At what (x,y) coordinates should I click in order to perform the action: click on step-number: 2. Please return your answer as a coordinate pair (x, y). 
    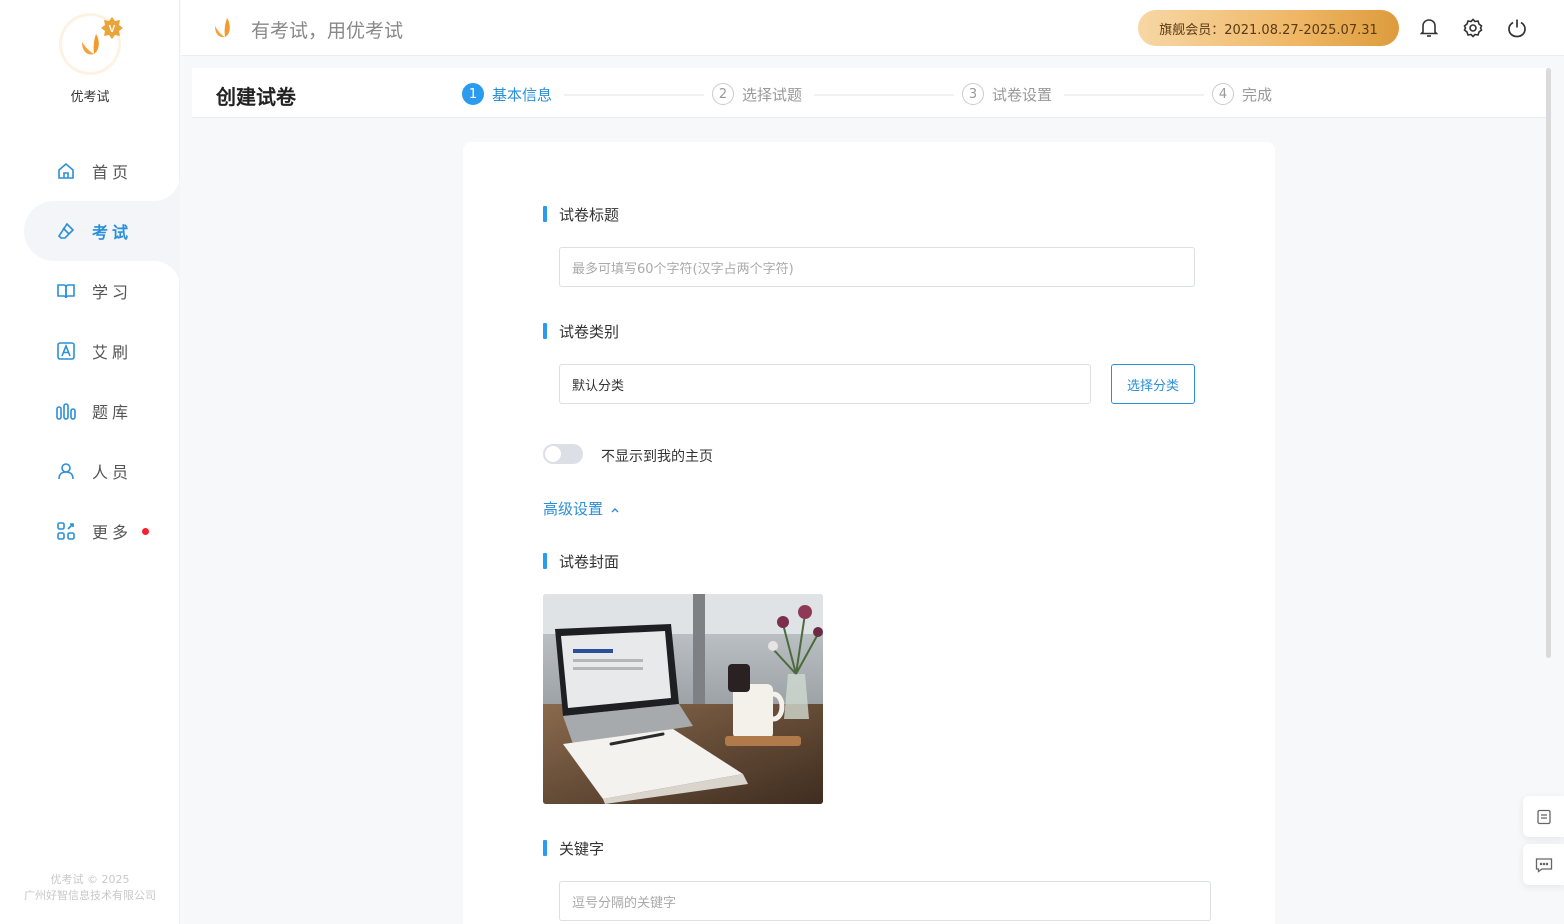
    Looking at the image, I should click on (723, 94).